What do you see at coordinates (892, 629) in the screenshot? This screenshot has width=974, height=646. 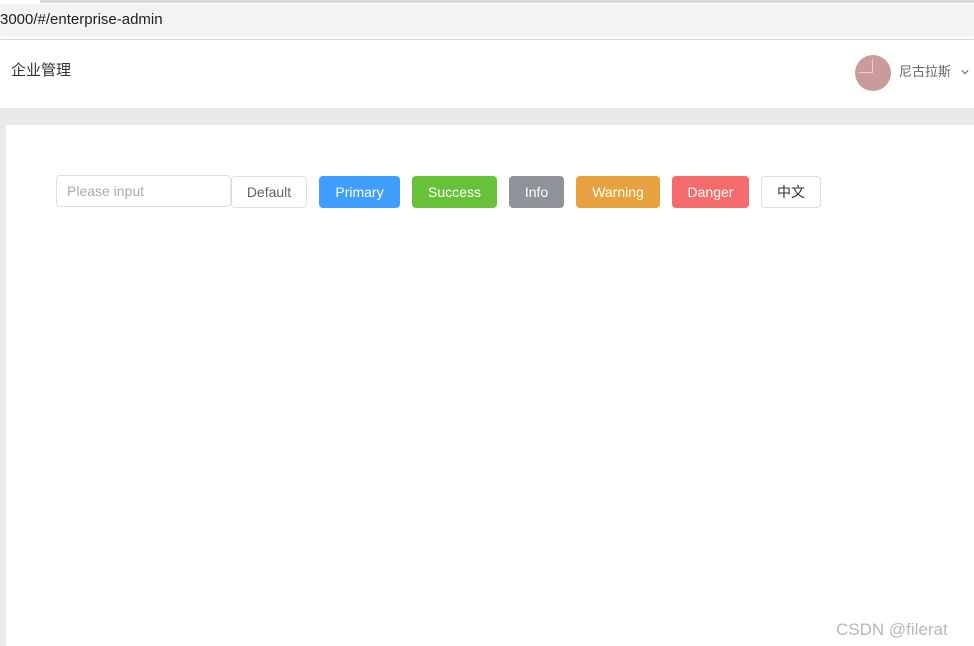 I see `watermark: CSDN @filerat` at bounding box center [892, 629].